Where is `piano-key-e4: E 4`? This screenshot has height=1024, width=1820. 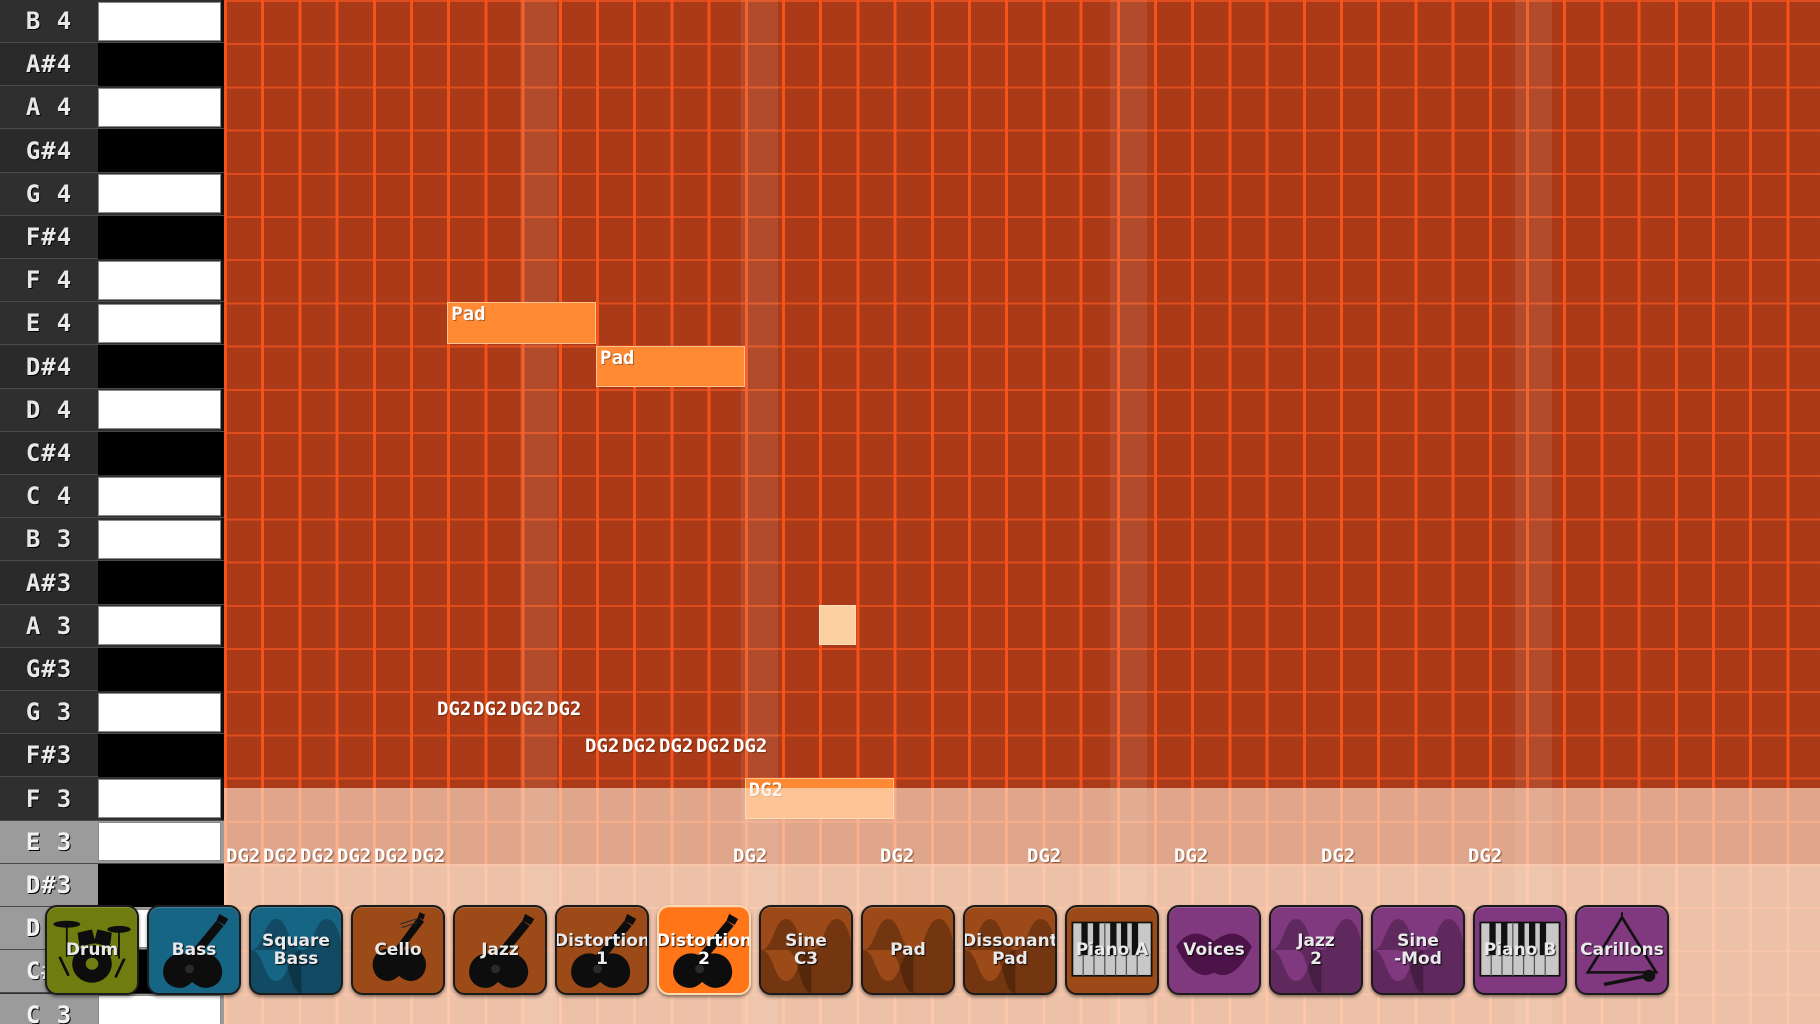 piano-key-e4: E 4 is located at coordinates (112, 324).